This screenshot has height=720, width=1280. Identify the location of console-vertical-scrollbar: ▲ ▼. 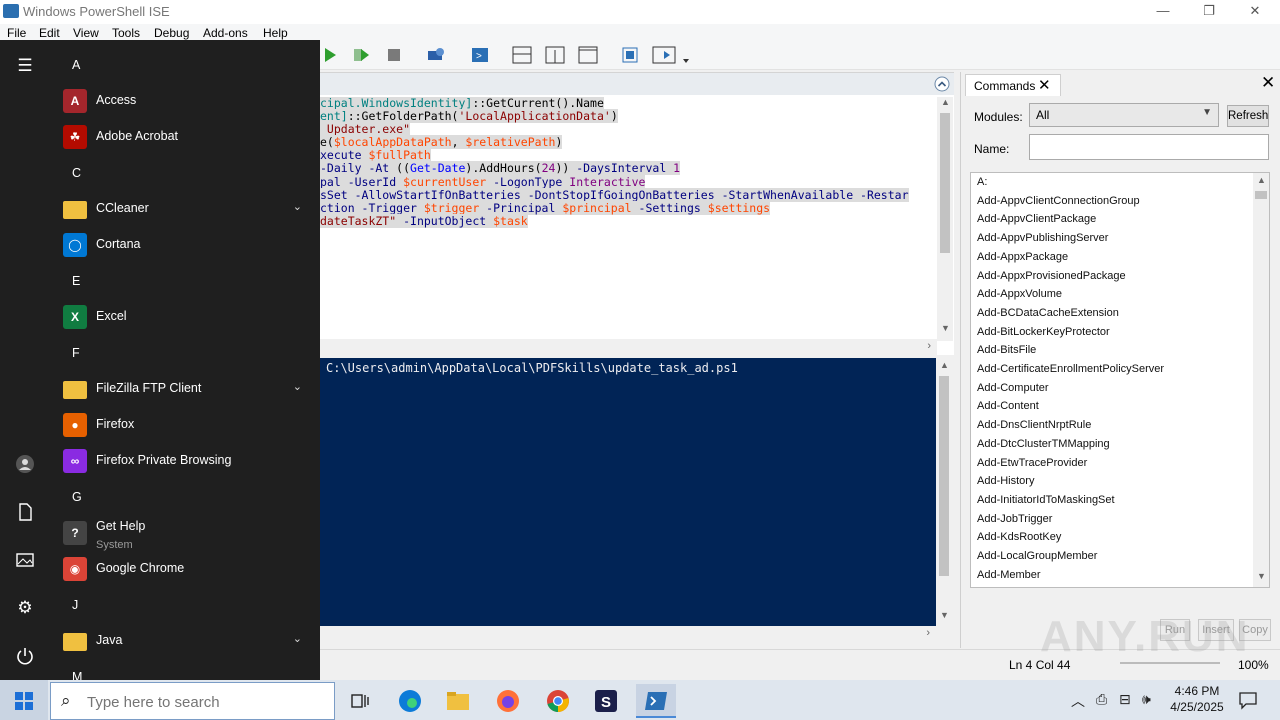
(944, 492).